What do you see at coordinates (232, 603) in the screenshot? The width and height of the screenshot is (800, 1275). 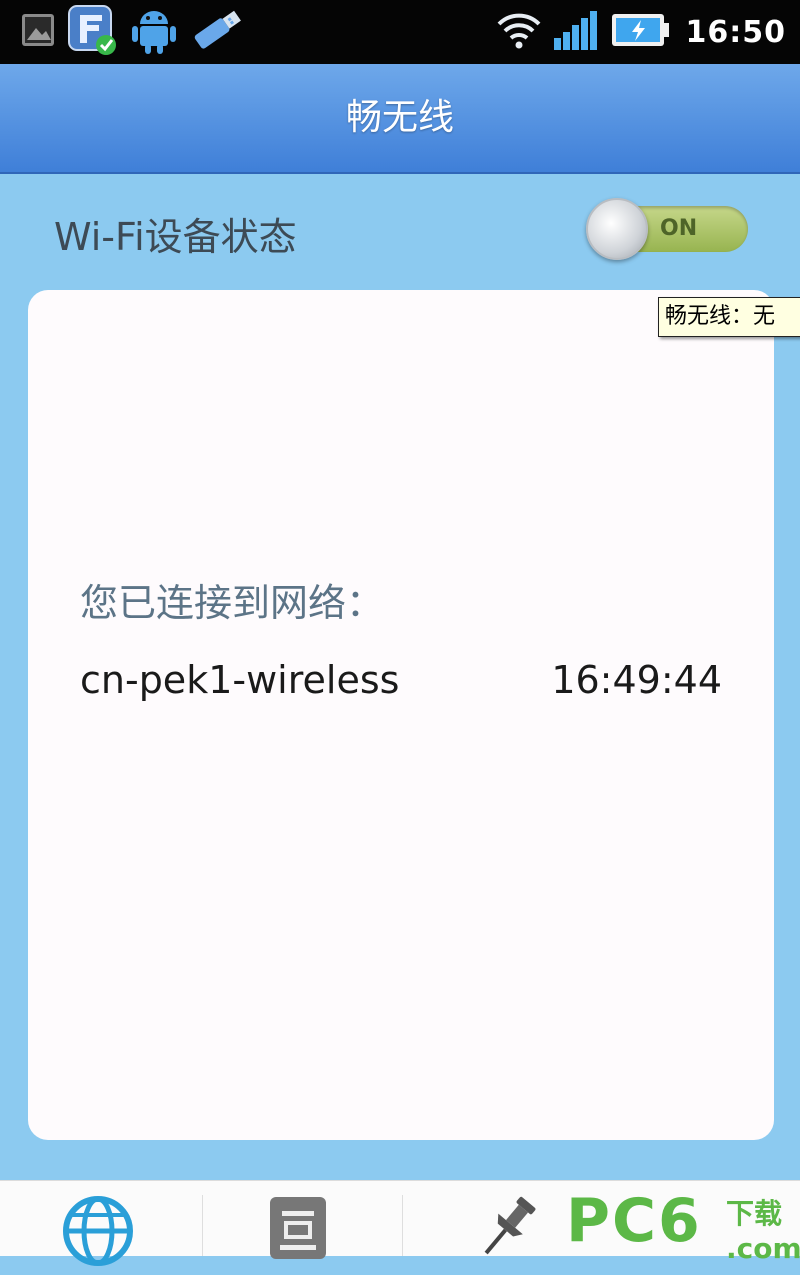 I see `connected-network-label: 您已连接到网络：` at bounding box center [232, 603].